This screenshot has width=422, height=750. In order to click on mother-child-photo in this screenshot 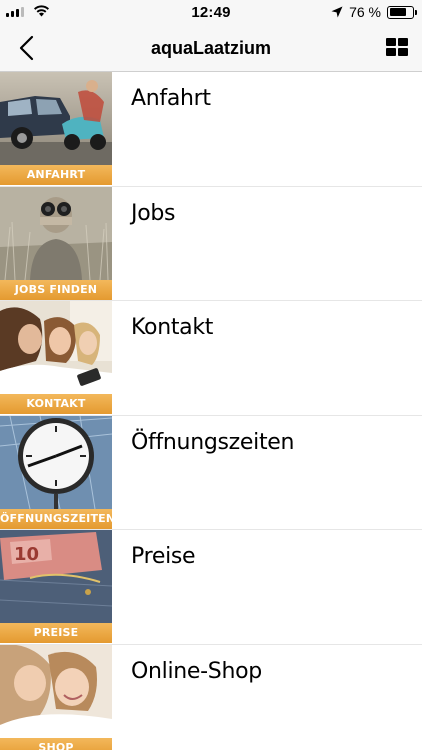, I will do `click(56, 691)`.